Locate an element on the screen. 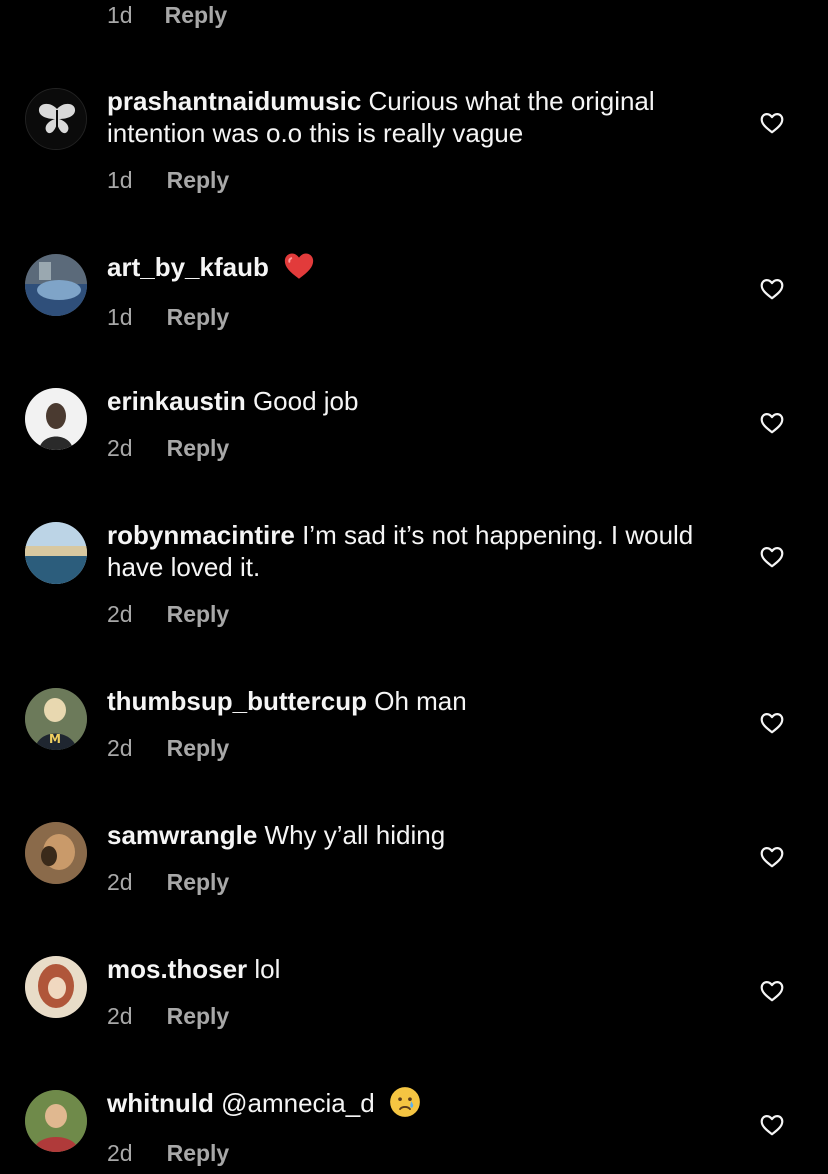  username: mos.thoser is located at coordinates (177, 969).